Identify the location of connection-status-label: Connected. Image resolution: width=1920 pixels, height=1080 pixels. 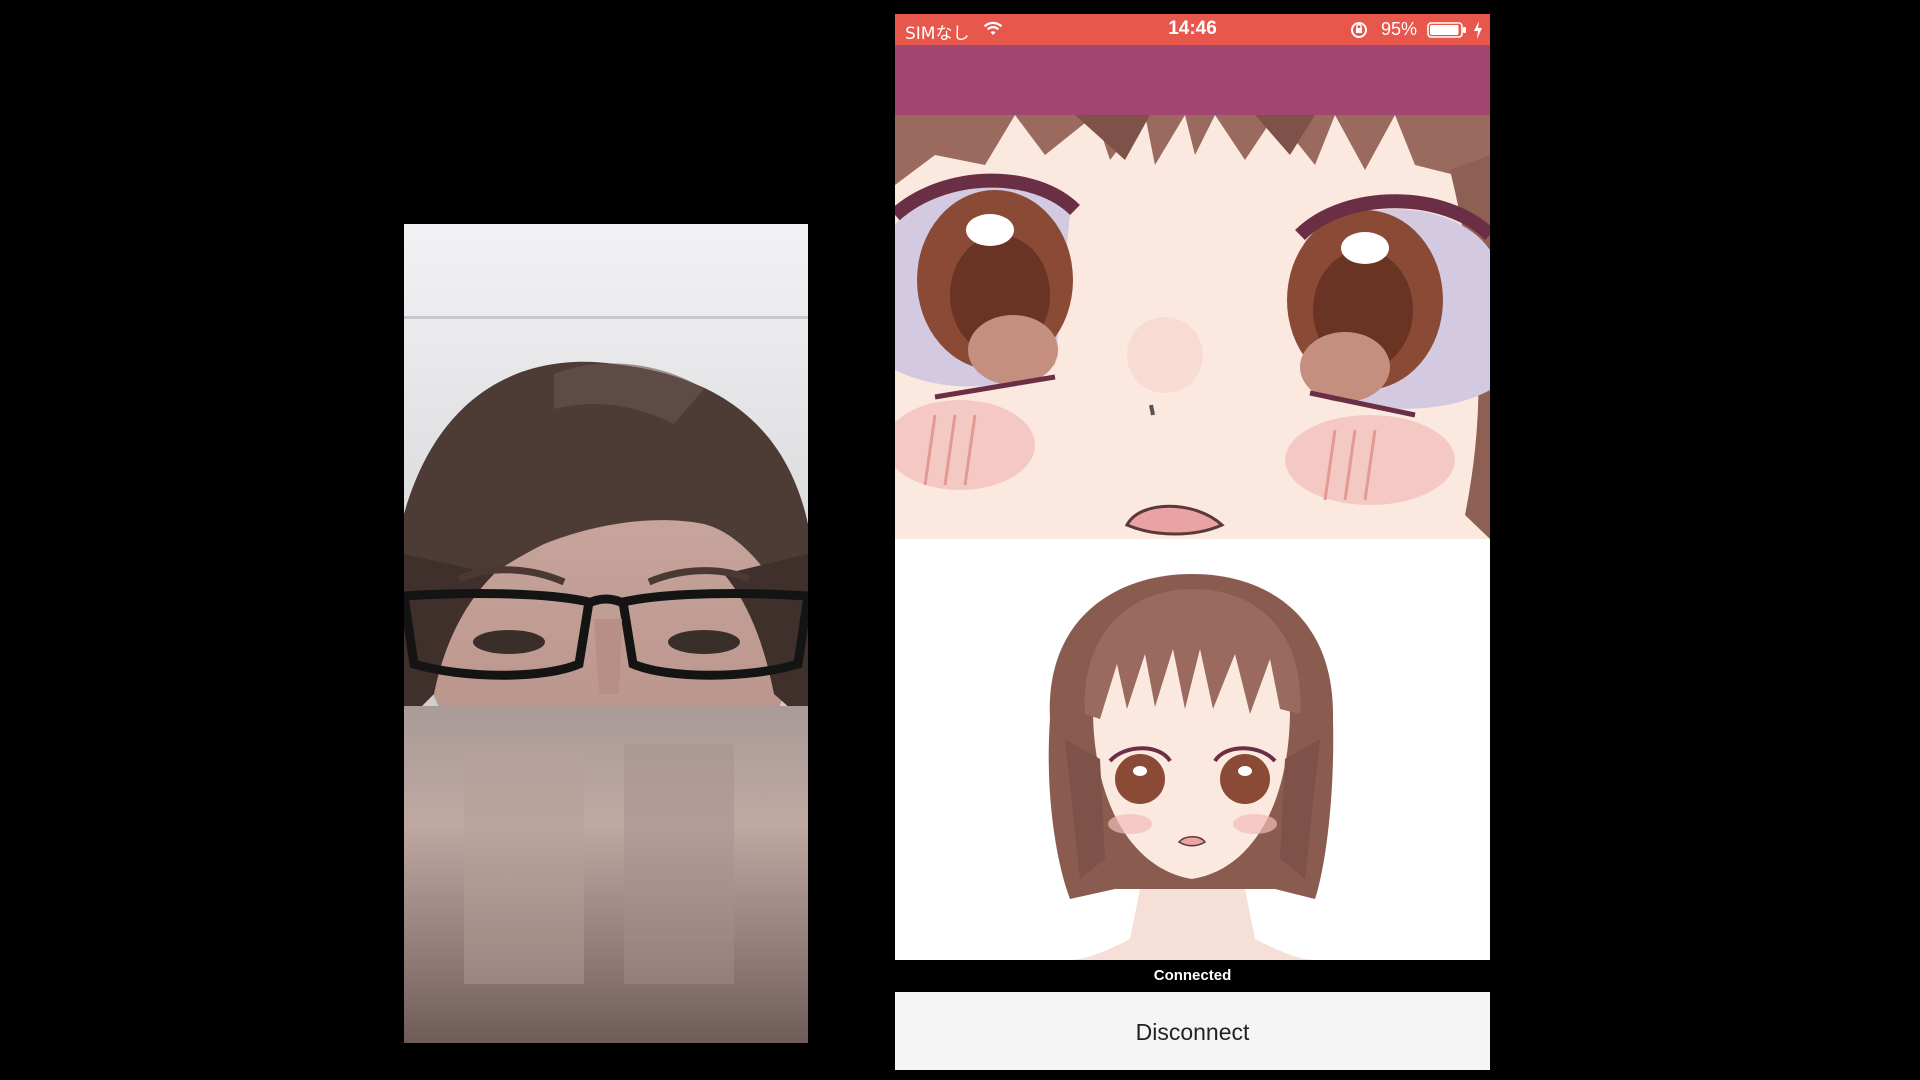
(1192, 975).